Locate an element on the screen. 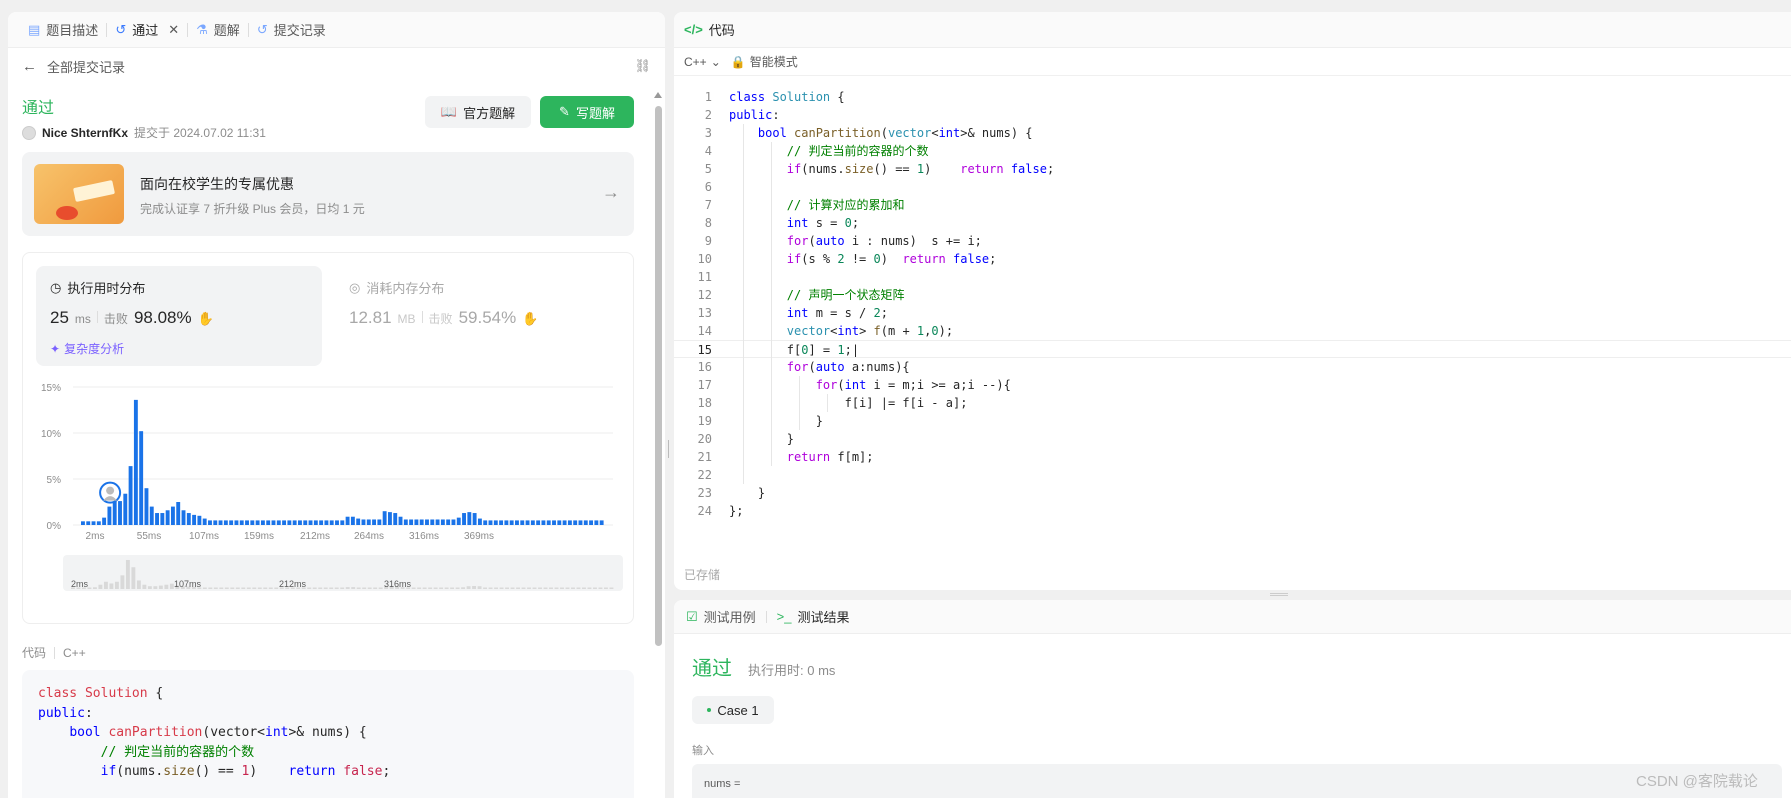  memory-distribution-card: ◎ 消耗内存分布 12.81 MB 击败 59.54% ✋ is located at coordinates (478, 316).